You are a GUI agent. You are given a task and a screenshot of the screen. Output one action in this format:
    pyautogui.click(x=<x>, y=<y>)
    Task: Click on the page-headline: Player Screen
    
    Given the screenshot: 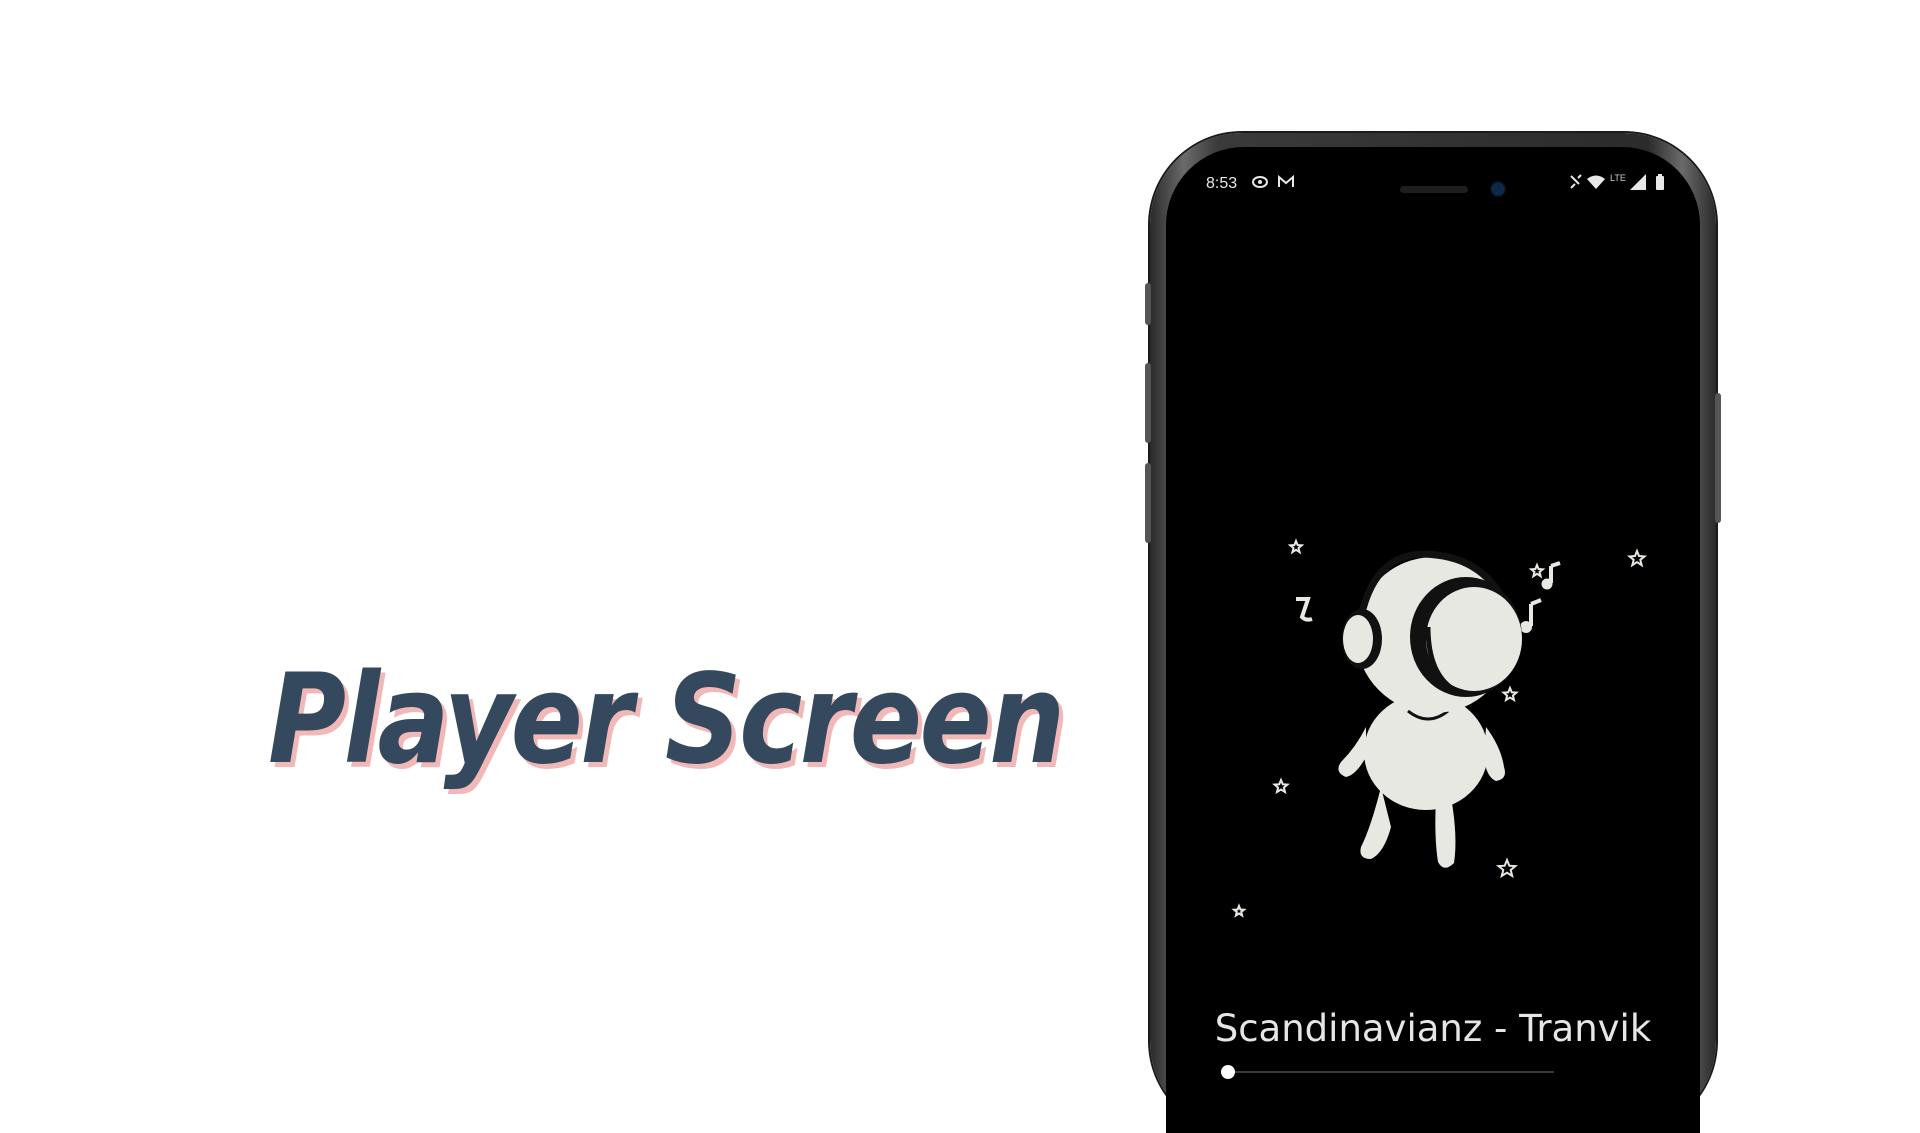 What is the action you would take?
    pyautogui.click(x=666, y=720)
    